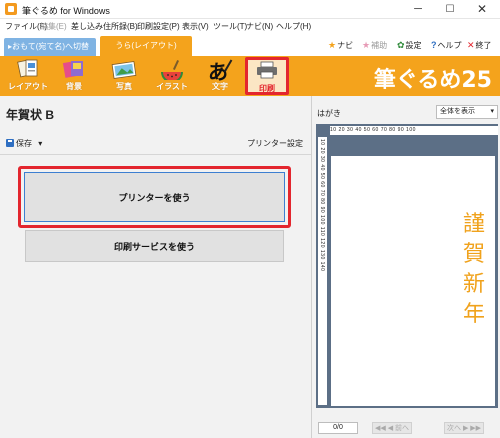 The image size is (500, 438). I want to click on help-button: ?ヘルプ, so click(446, 45).